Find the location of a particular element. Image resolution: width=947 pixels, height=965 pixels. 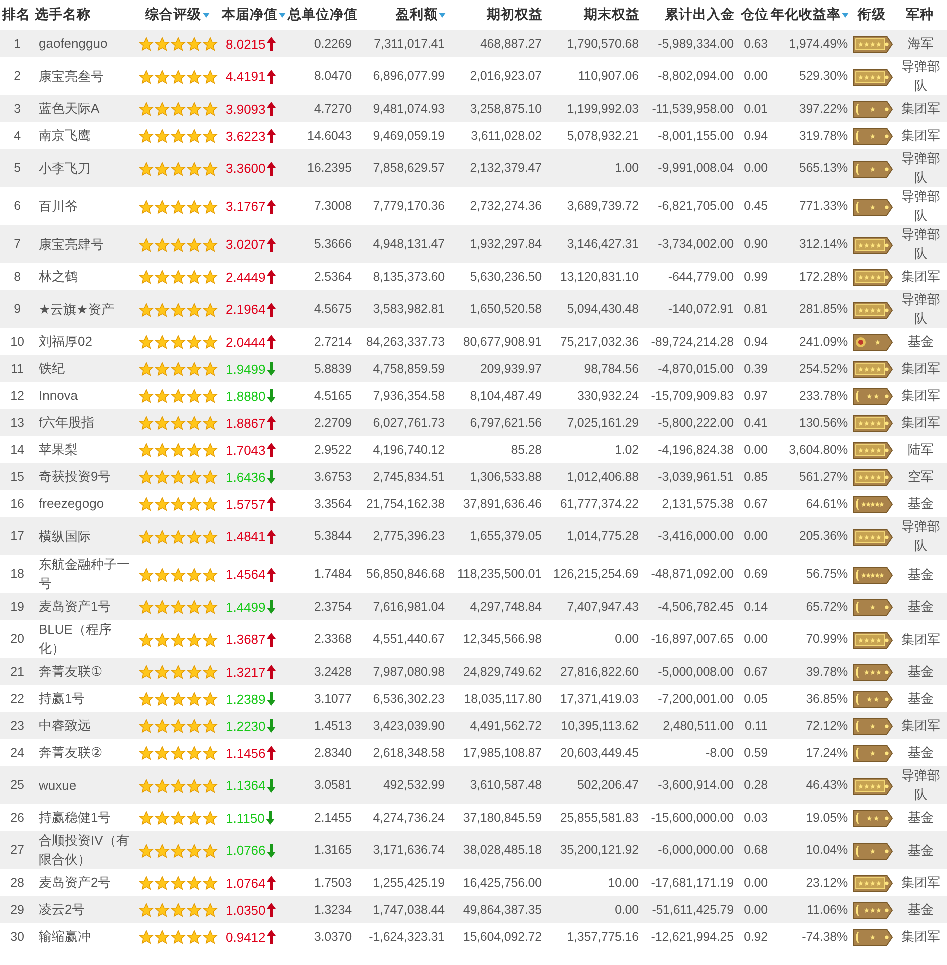

profit-value: 8,135,373.60 is located at coordinates (409, 277).